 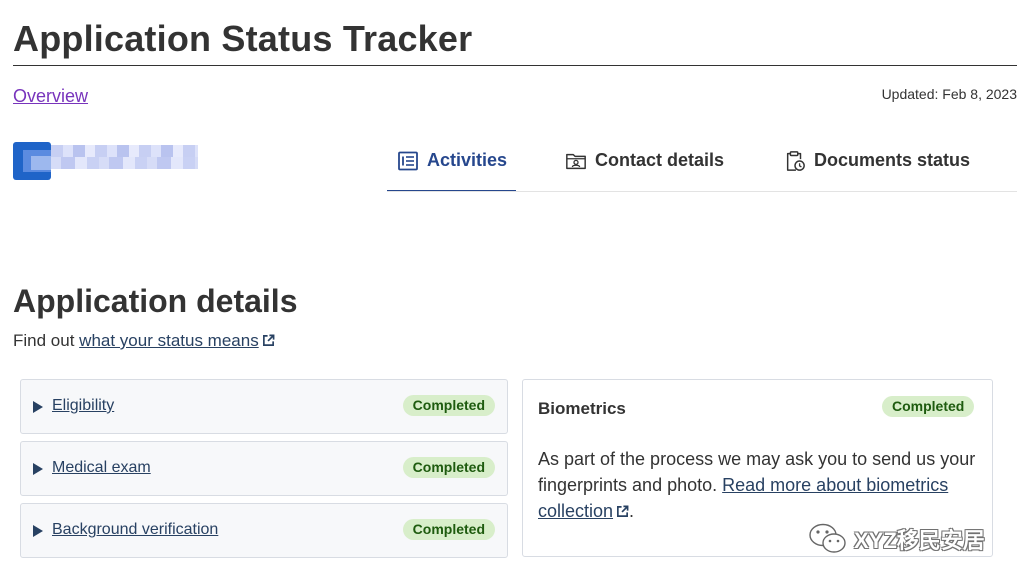 I want to click on wechat-icon, so click(x=827, y=538).